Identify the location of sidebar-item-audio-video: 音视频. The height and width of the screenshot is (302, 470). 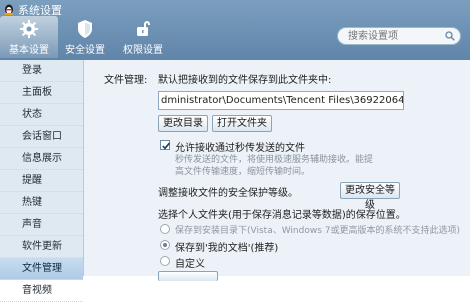
(41, 291).